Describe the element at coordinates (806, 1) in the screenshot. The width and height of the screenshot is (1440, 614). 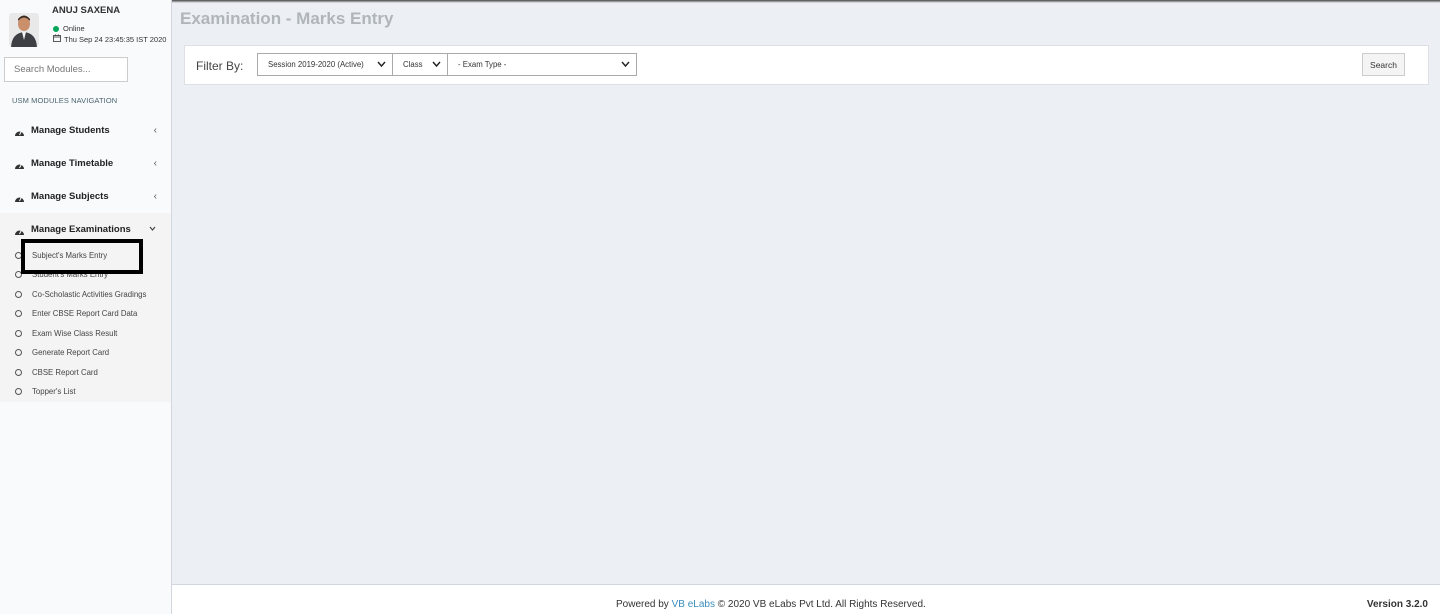
I see `top-shadow` at that location.